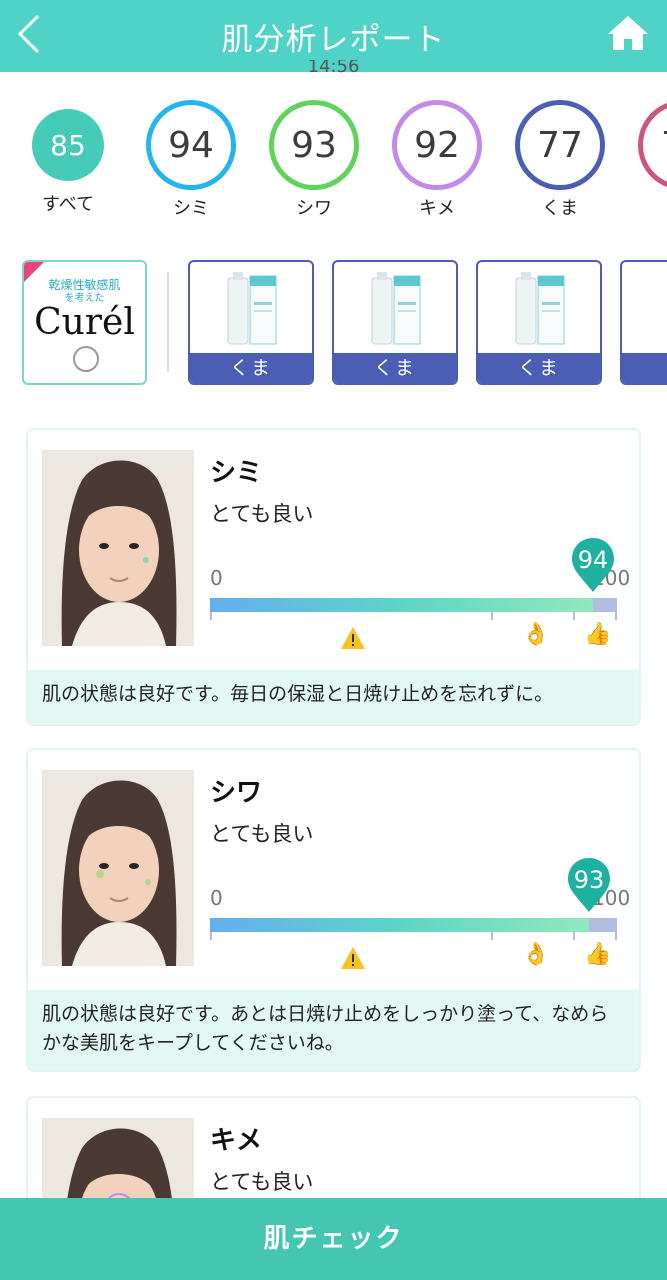 This screenshot has width=667, height=1280. I want to click on score-all-label: すべて, so click(68, 204).